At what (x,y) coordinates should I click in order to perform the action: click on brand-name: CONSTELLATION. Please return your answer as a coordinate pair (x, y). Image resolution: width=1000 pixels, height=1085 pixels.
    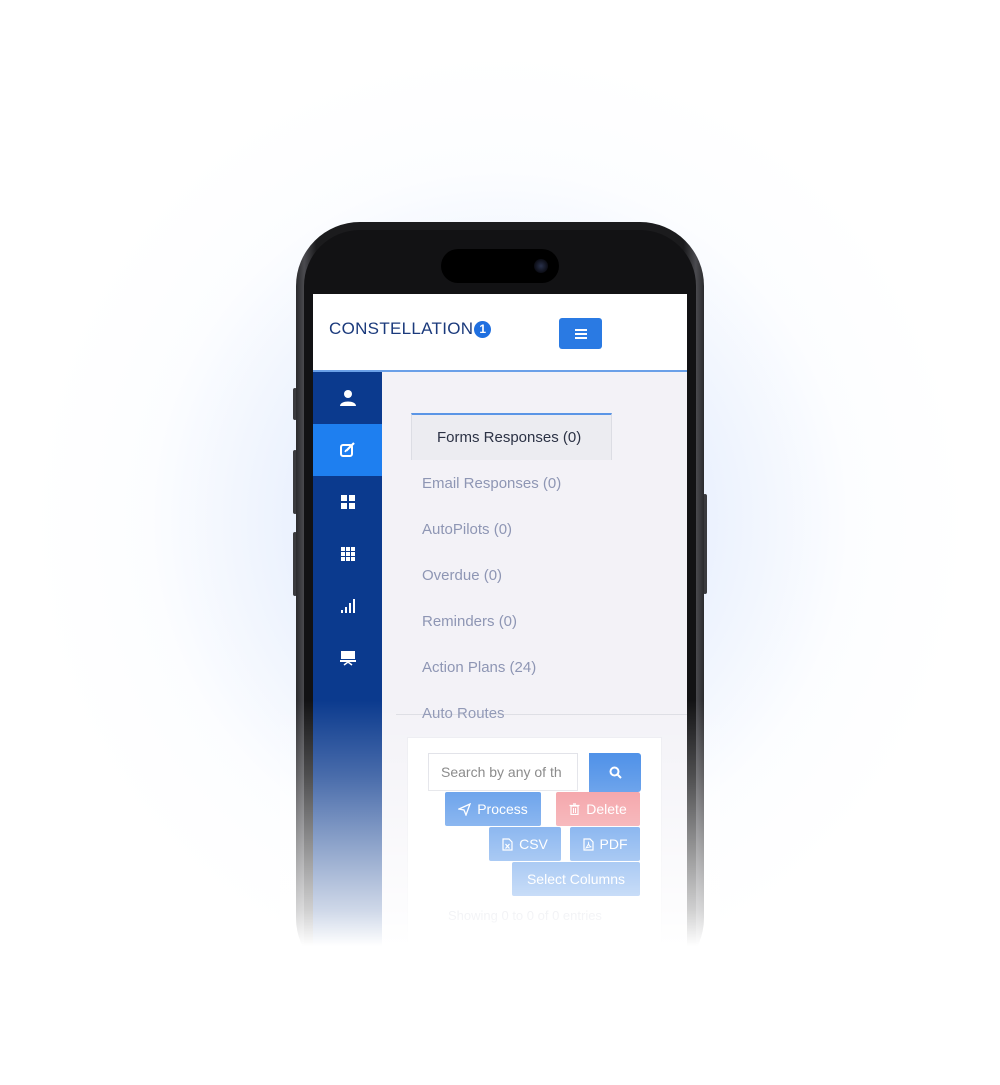
    Looking at the image, I should click on (401, 328).